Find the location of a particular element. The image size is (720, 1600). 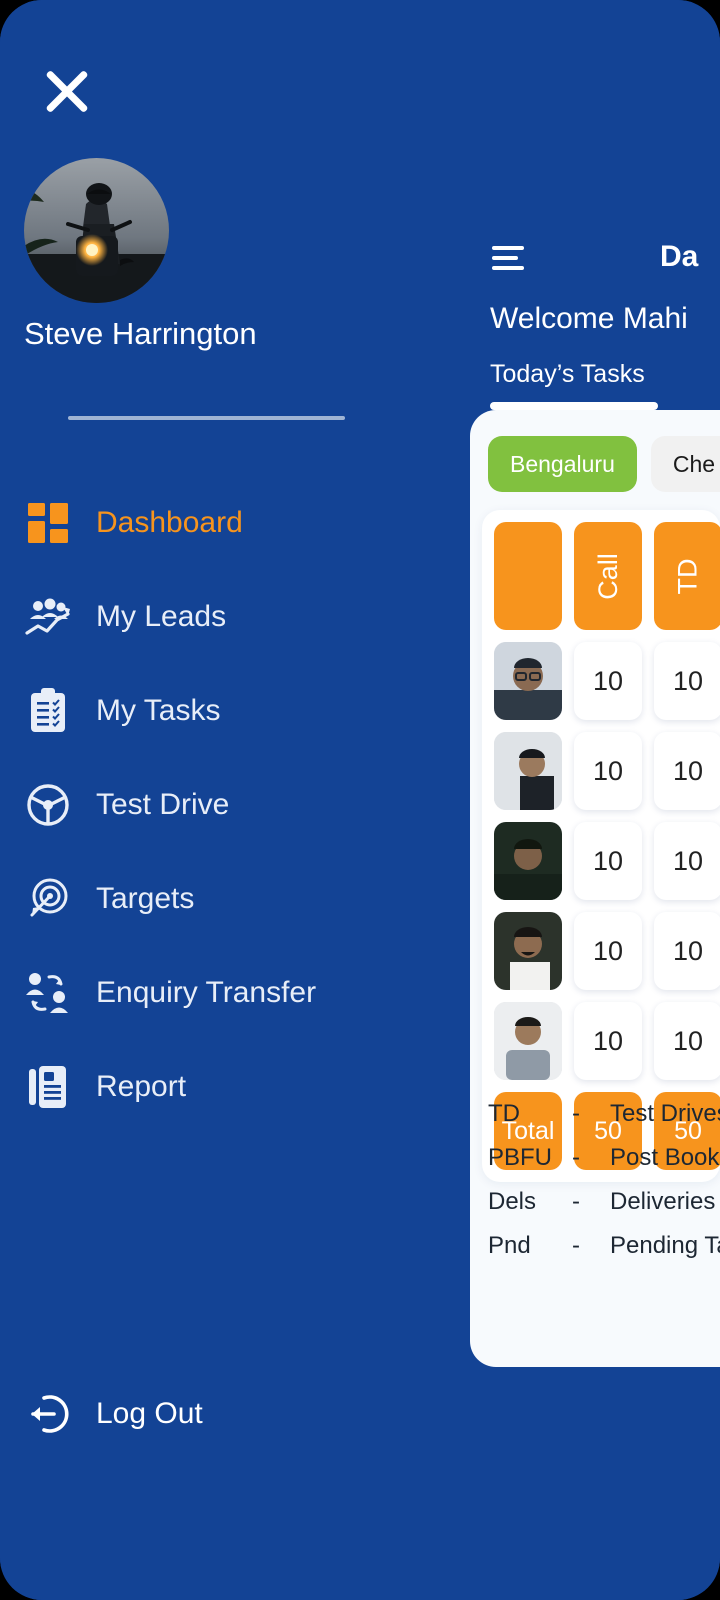

sidebar-item-label: Enquiry Transfer is located at coordinates (206, 992).